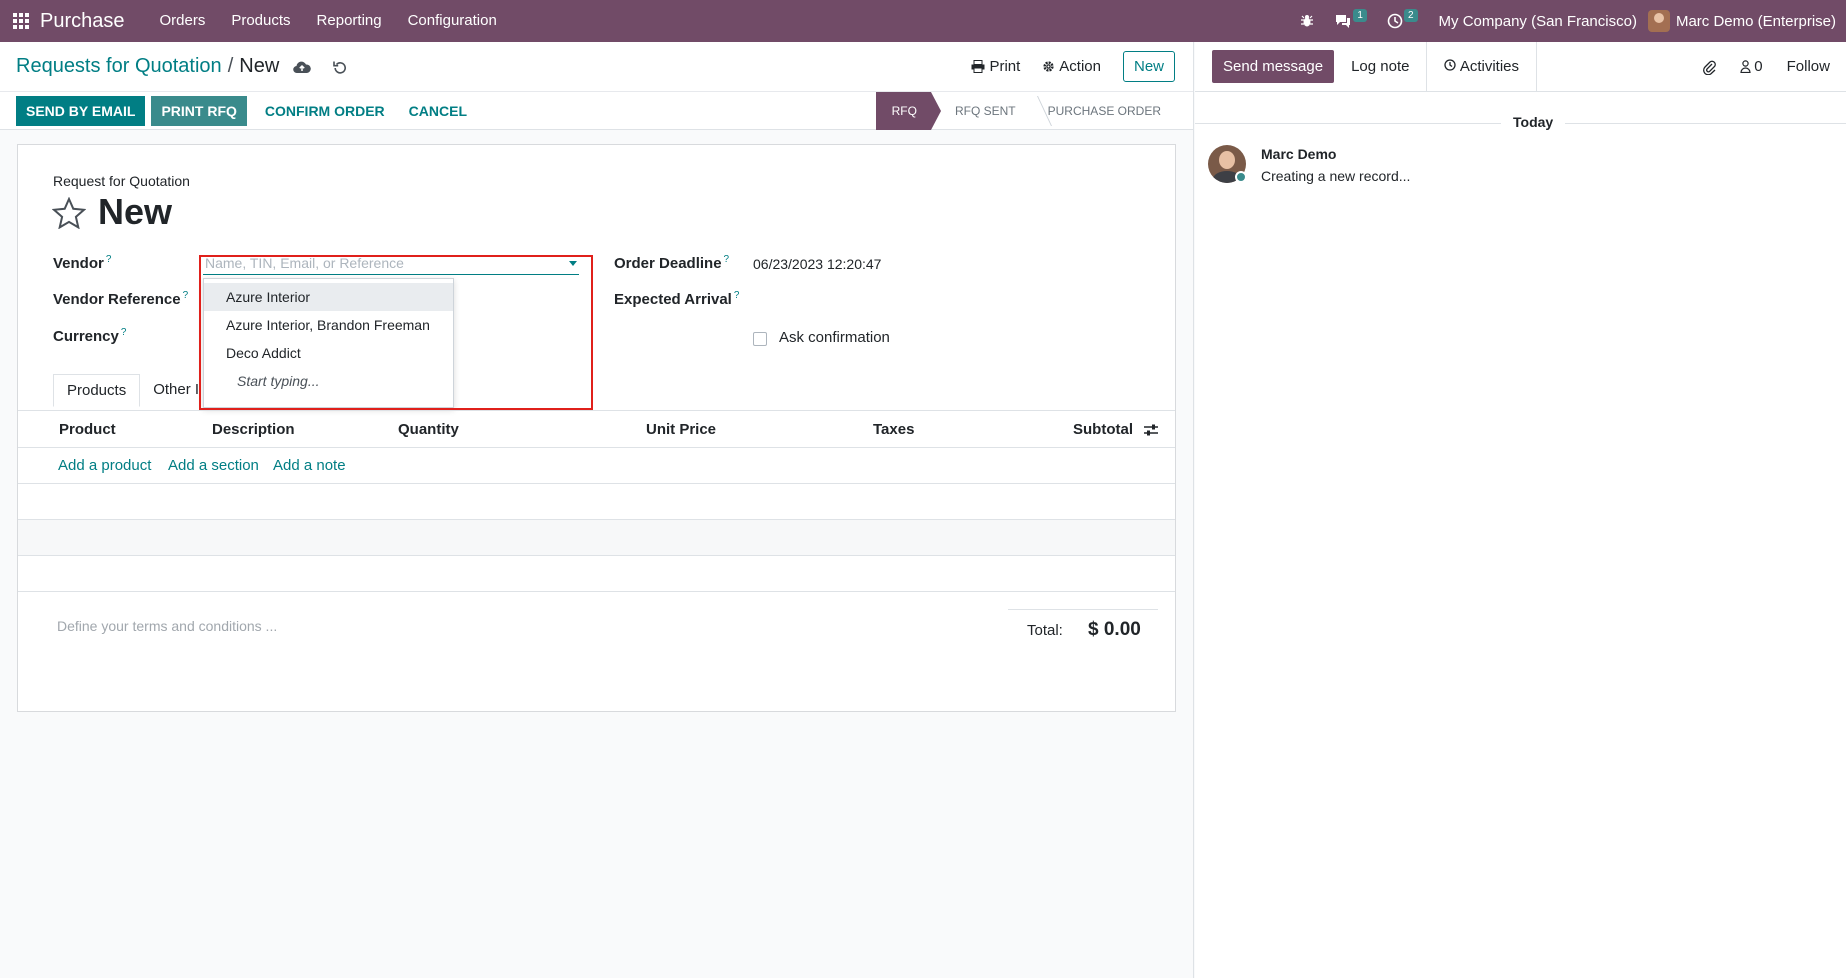  I want to click on messaging-menu: 1, so click(1350, 18).